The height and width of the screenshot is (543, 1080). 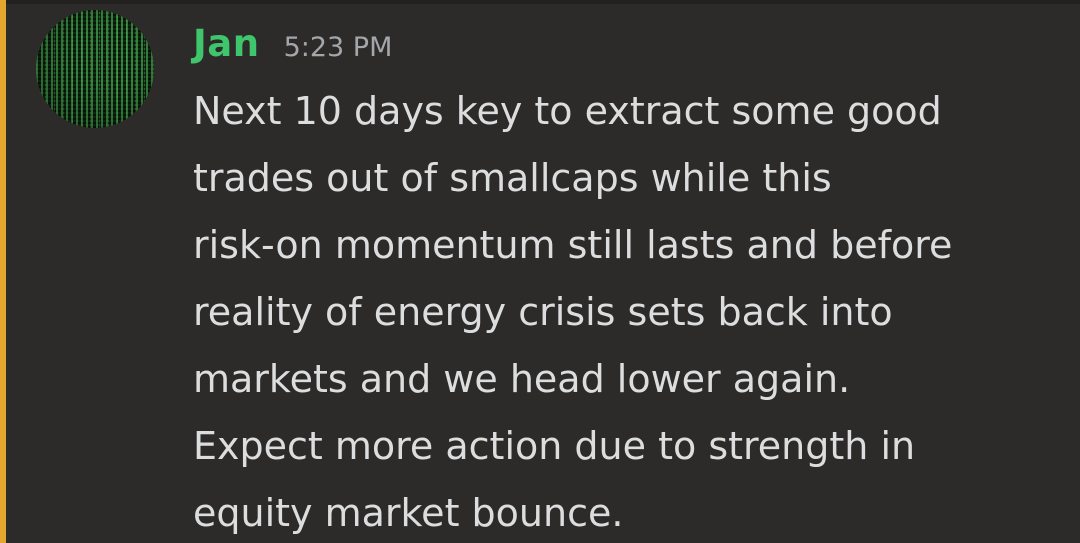 I want to click on message-header: Jan 5:23 PM, so click(x=292, y=46).